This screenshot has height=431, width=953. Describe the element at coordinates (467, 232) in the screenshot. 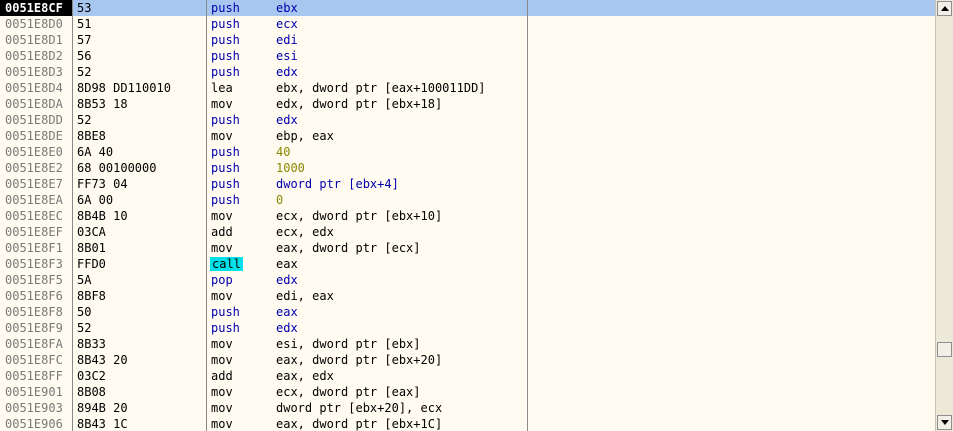

I see `disasm-row: 0051E8EF 03CA add ecx, edx` at that location.